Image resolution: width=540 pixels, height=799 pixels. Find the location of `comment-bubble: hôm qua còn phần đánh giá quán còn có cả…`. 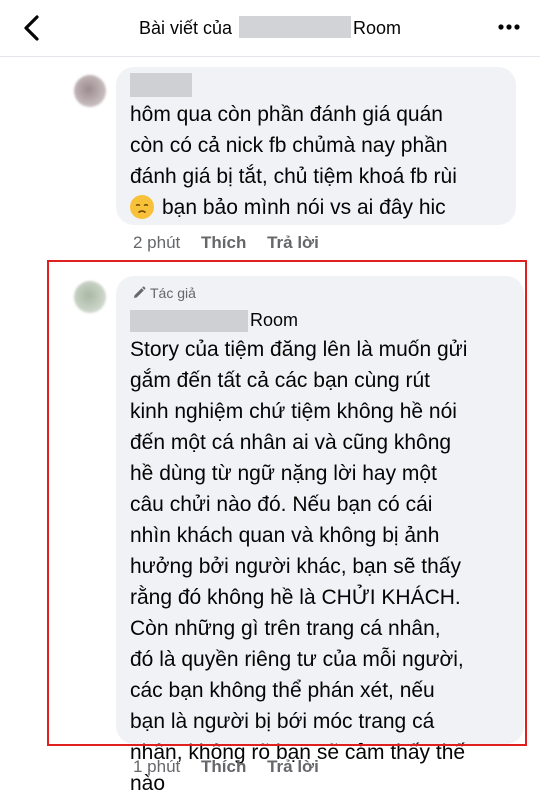

comment-bubble: hôm qua còn phần đánh giá quán còn có cả… is located at coordinates (316, 146).